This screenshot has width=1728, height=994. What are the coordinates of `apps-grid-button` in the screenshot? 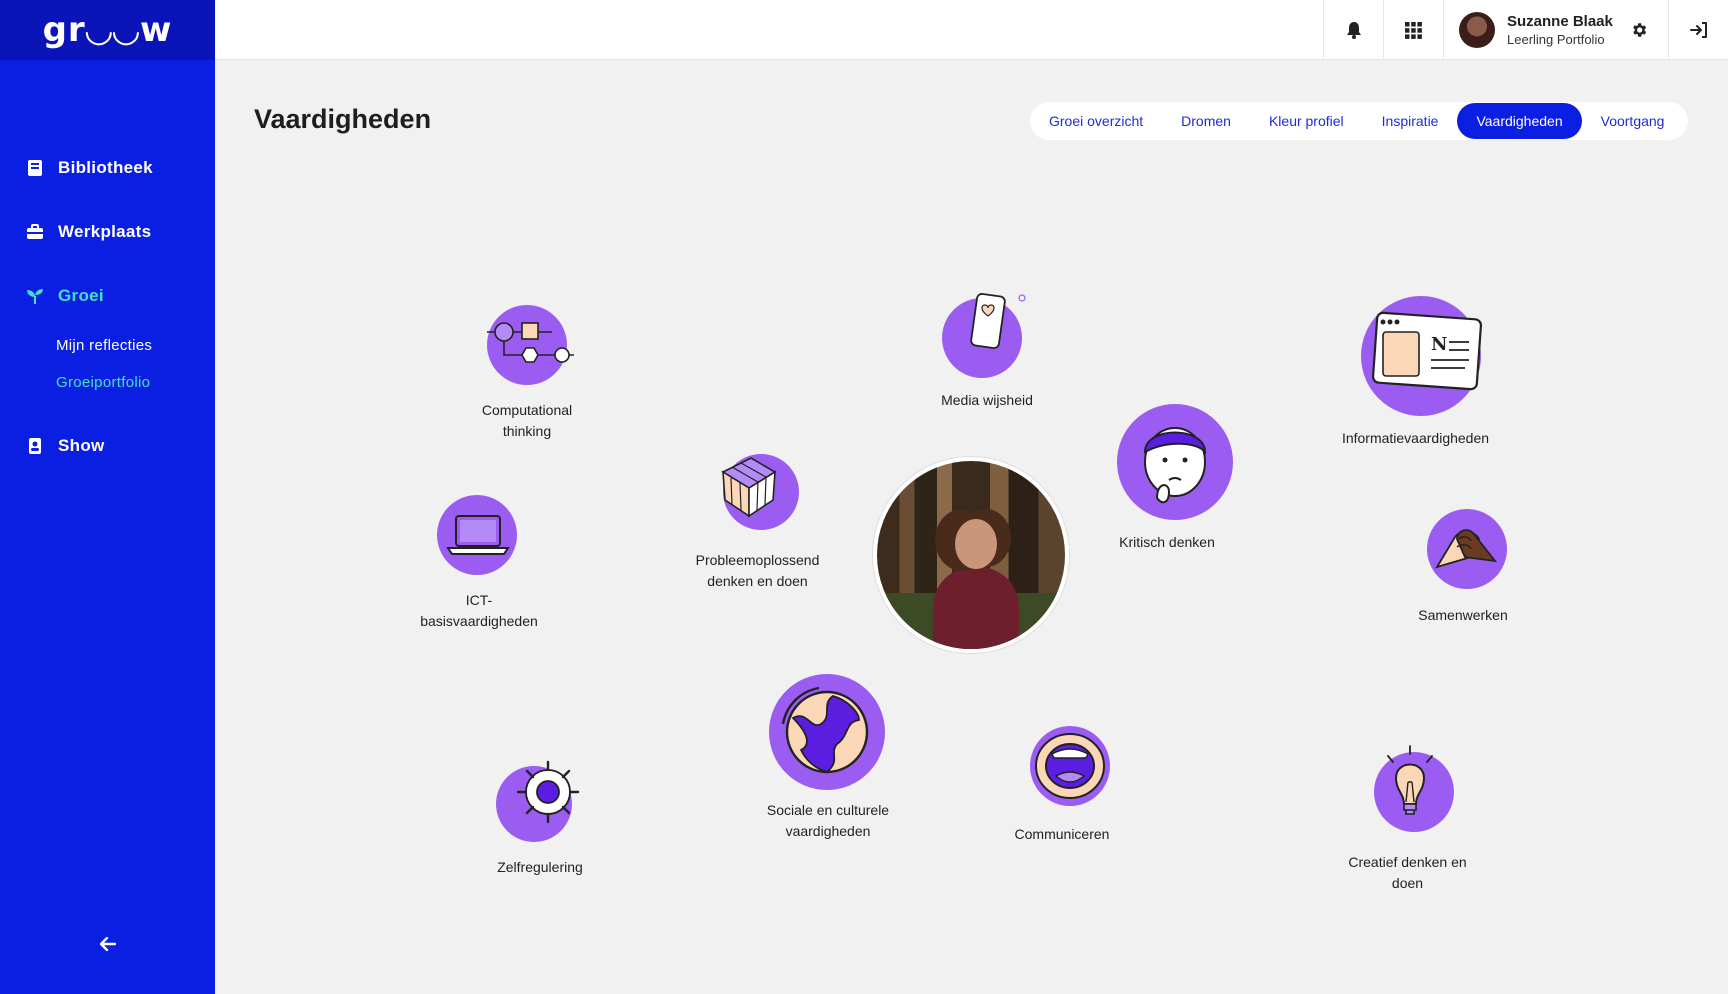 It's located at (1413, 30).